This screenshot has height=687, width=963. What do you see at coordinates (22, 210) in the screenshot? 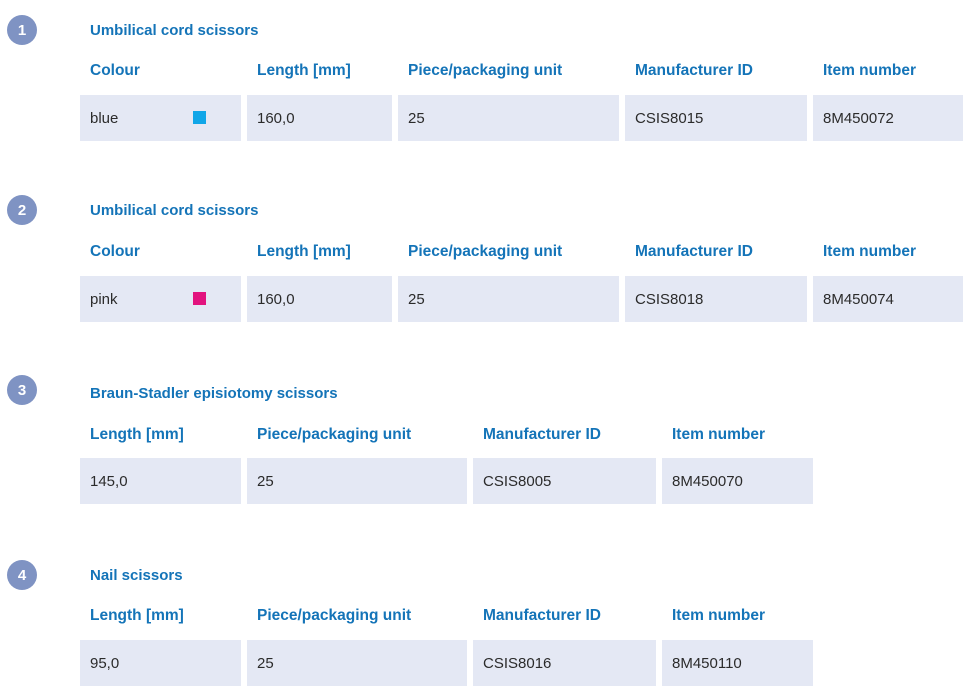
I see `section-number-badge: 2` at bounding box center [22, 210].